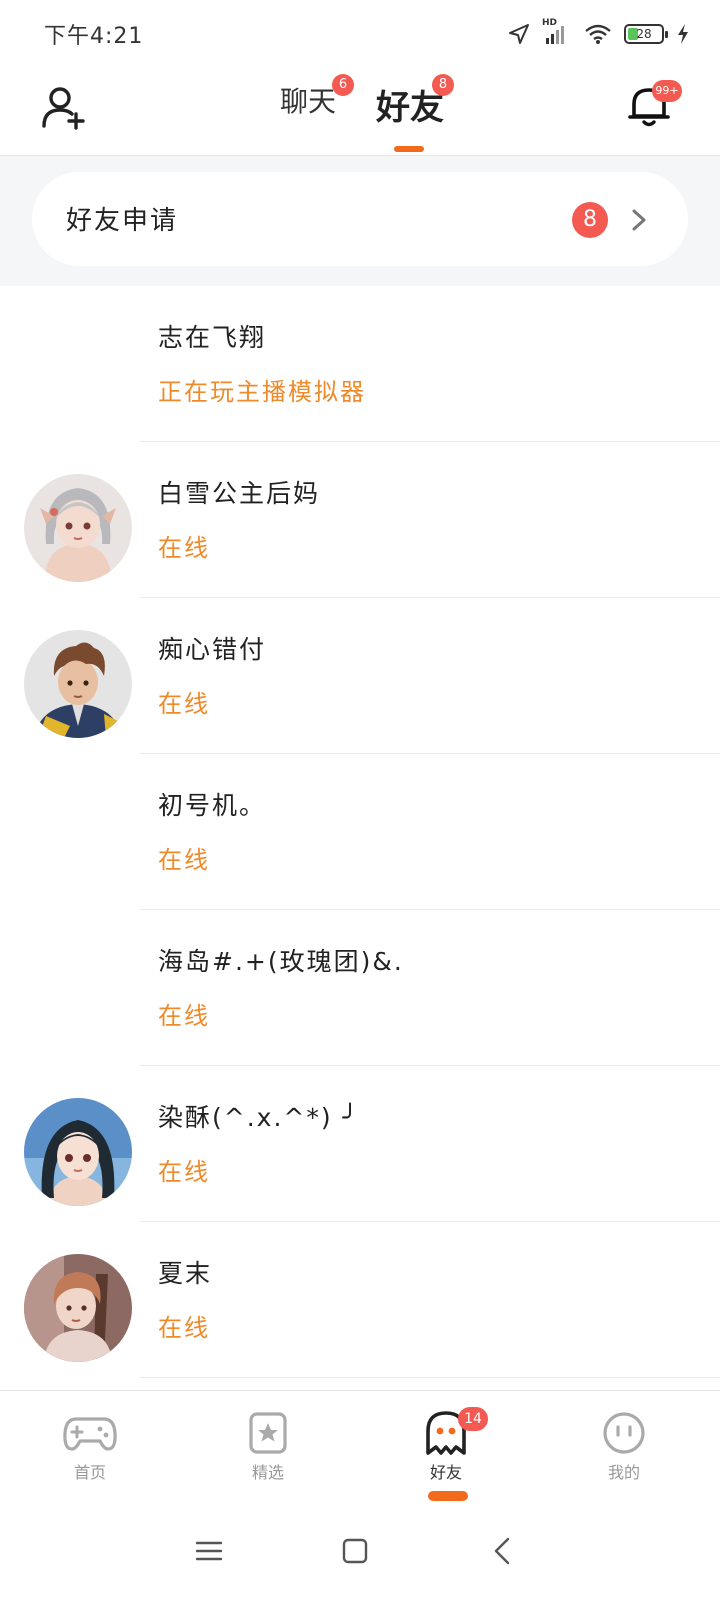 The image size is (720, 1600). I want to click on friend-row: 志在飞翔 正在玩主播模拟器, so click(360, 364).